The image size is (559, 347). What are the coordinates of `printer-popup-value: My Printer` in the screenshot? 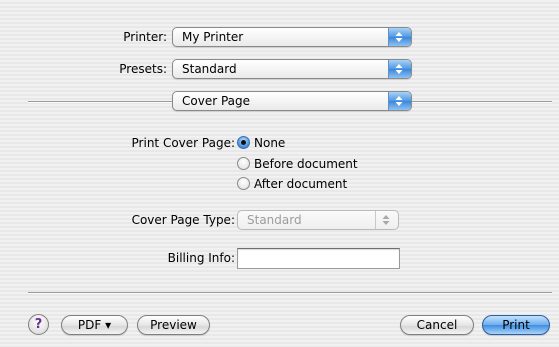 It's located at (213, 37).